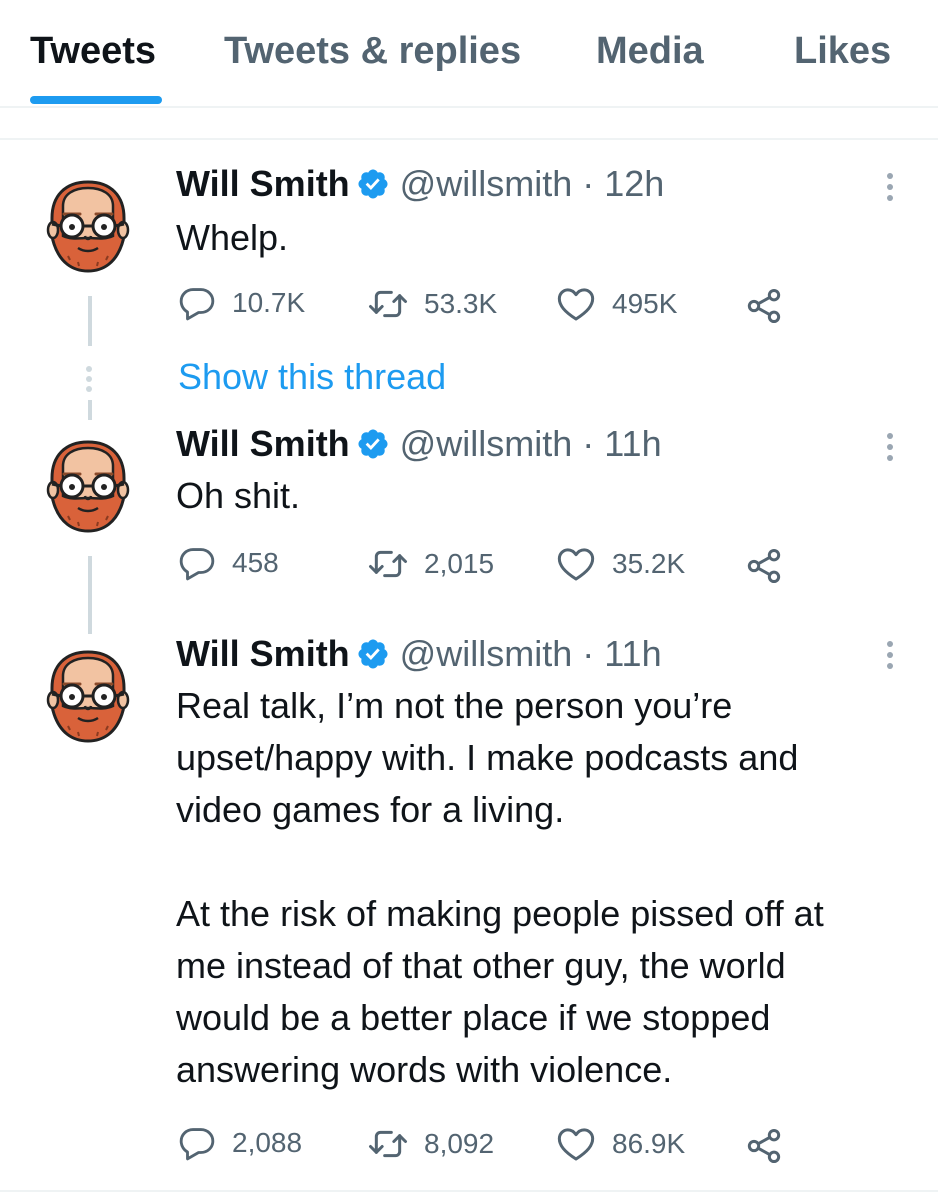  I want to click on like-button: 495K, so click(616, 304).